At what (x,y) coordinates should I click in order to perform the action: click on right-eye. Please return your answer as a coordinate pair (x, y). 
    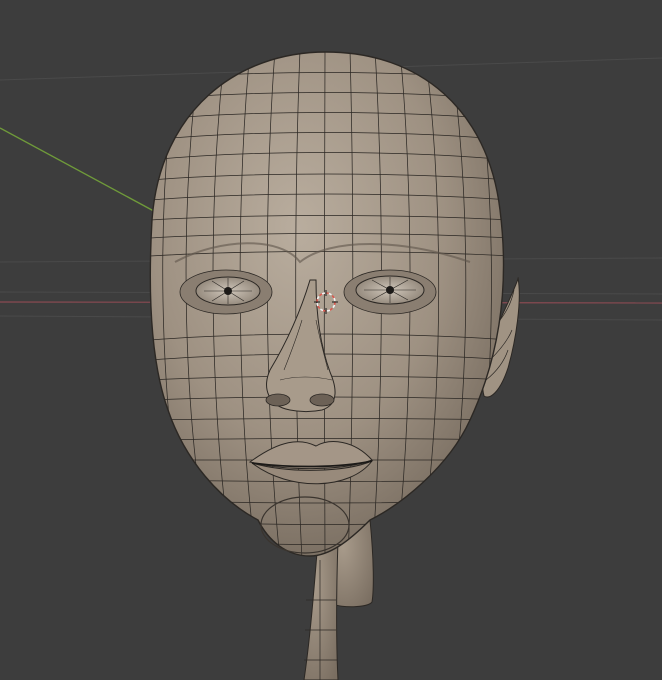
    Looking at the image, I should click on (390, 292).